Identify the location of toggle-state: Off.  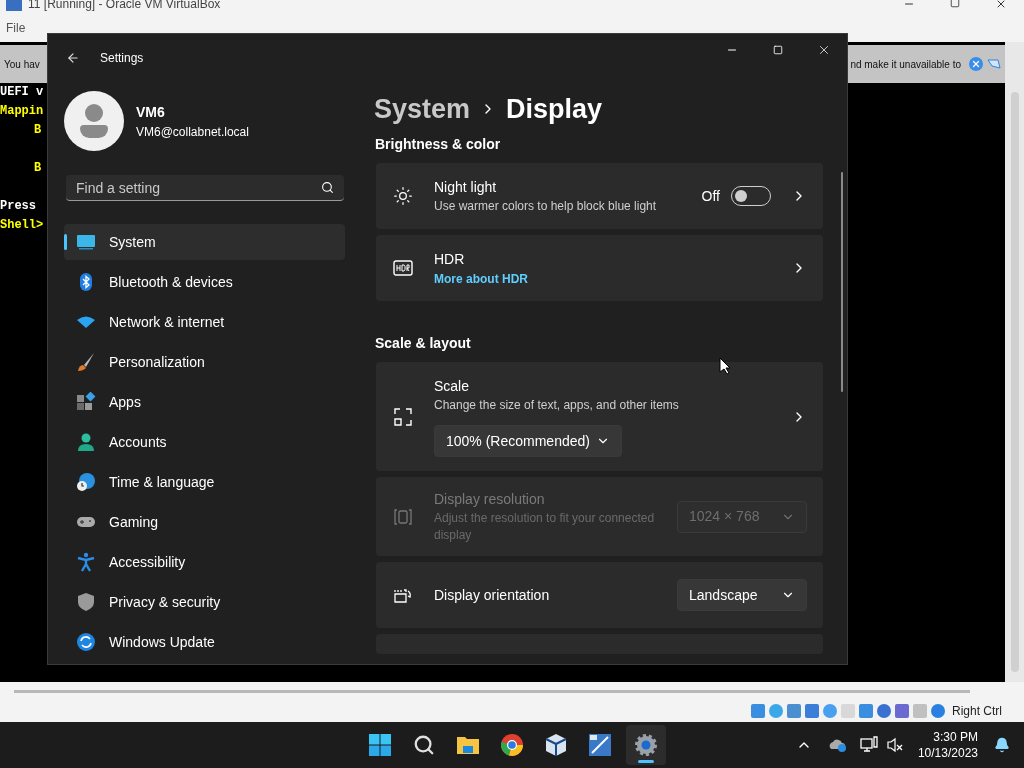
(710, 196).